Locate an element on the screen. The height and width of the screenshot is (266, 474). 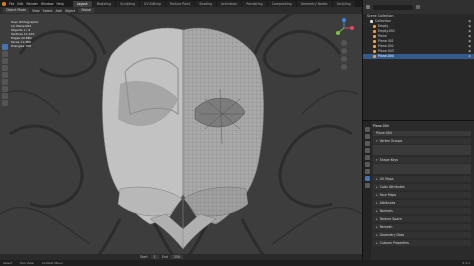
zoom-icon is located at coordinates (344, 43).